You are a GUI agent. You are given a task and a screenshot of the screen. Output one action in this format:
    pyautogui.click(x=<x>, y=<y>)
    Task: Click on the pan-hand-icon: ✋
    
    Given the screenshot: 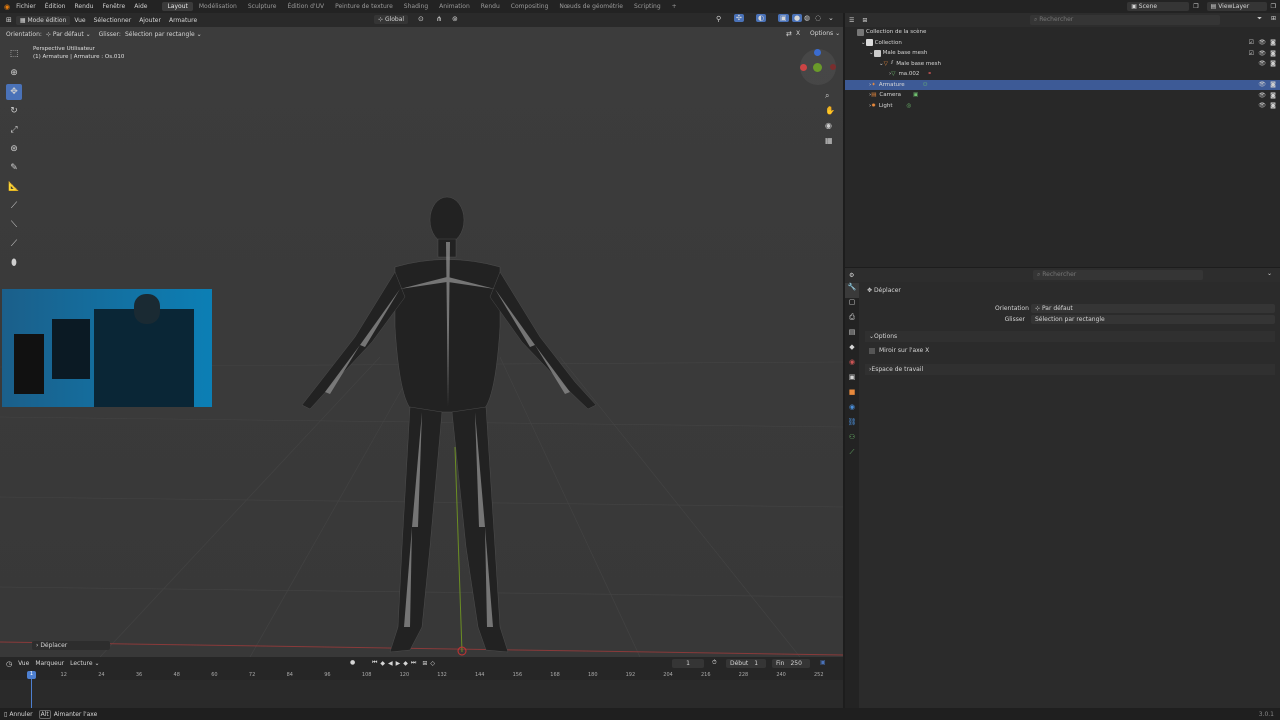 What is the action you would take?
    pyautogui.click(x=831, y=113)
    